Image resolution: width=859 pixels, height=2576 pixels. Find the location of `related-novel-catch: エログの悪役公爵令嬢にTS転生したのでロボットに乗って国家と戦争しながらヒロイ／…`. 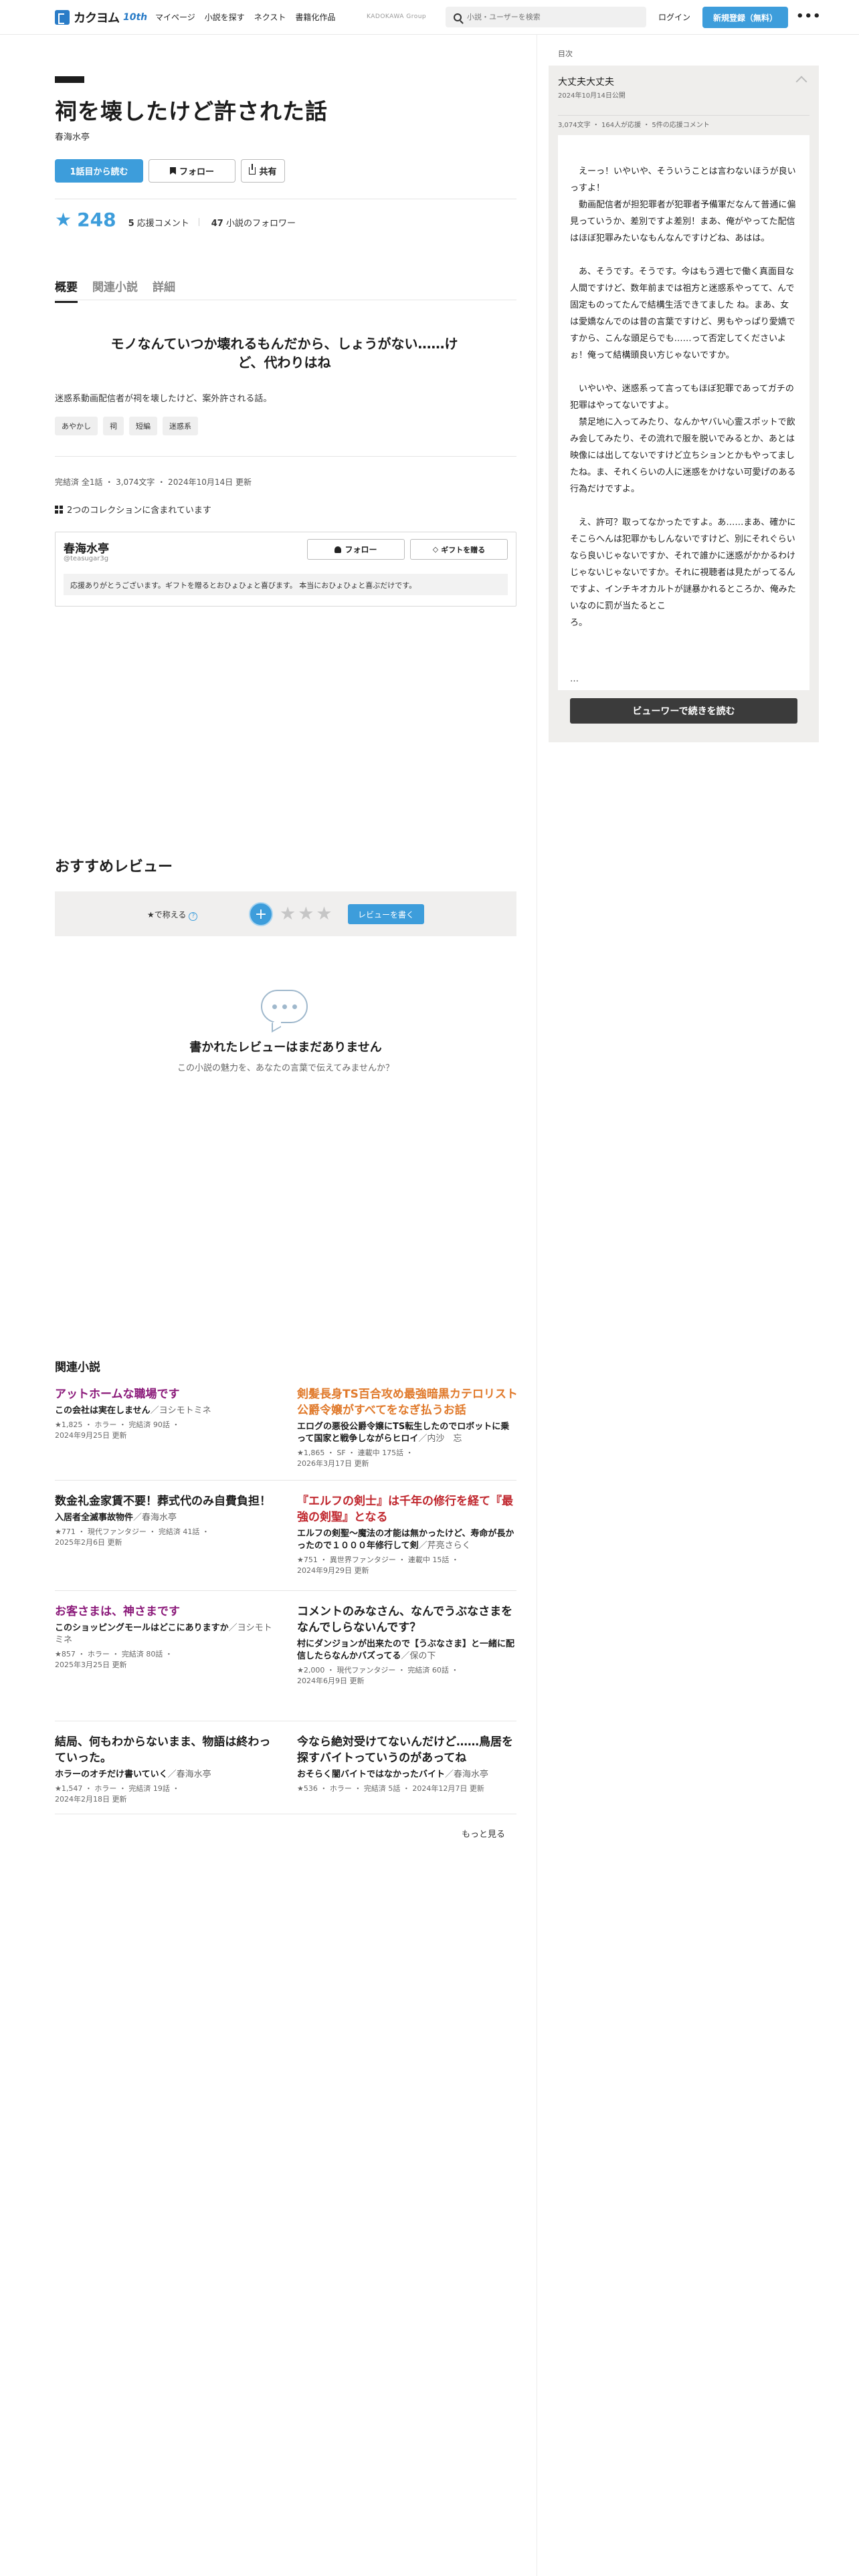

related-novel-catch: エログの悪役公爵令嬢にTS転生したのでロボットに乗って国家と戦争しながらヒロイ／… is located at coordinates (404, 1433).